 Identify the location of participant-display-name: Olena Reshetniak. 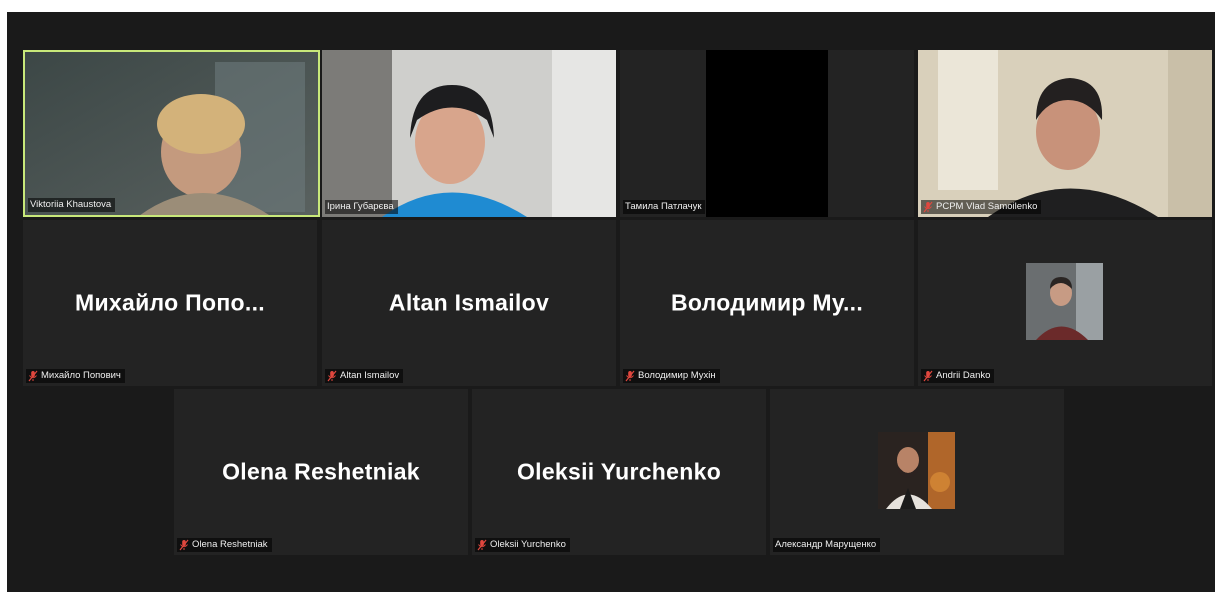
(321, 471).